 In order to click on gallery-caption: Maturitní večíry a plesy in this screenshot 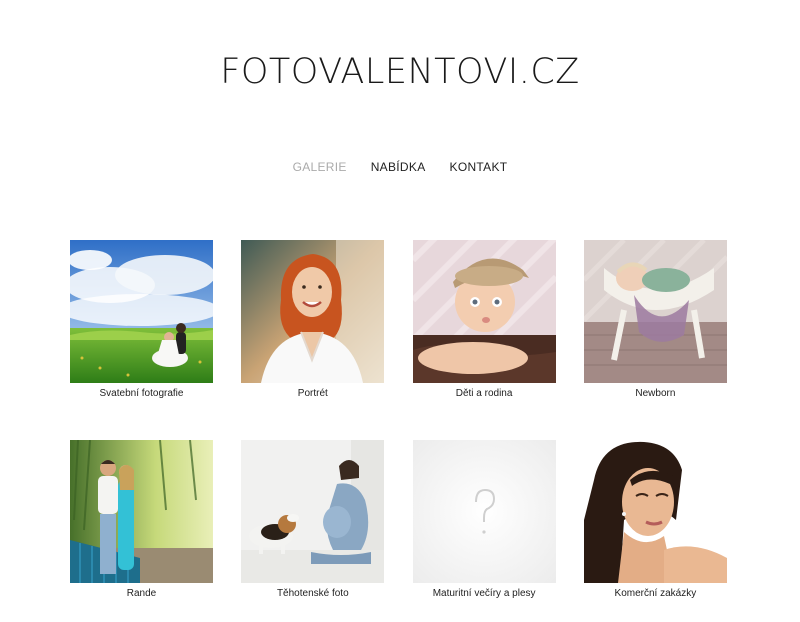, I will do `click(484, 594)`.